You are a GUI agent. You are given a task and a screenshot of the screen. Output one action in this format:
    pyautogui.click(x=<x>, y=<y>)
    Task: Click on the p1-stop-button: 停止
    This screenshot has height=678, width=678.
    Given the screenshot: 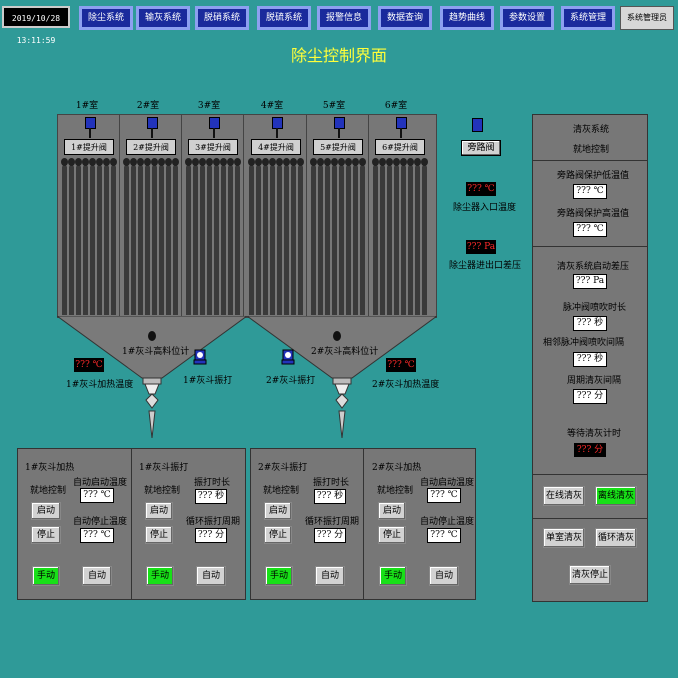 What is the action you would take?
    pyautogui.click(x=46, y=535)
    